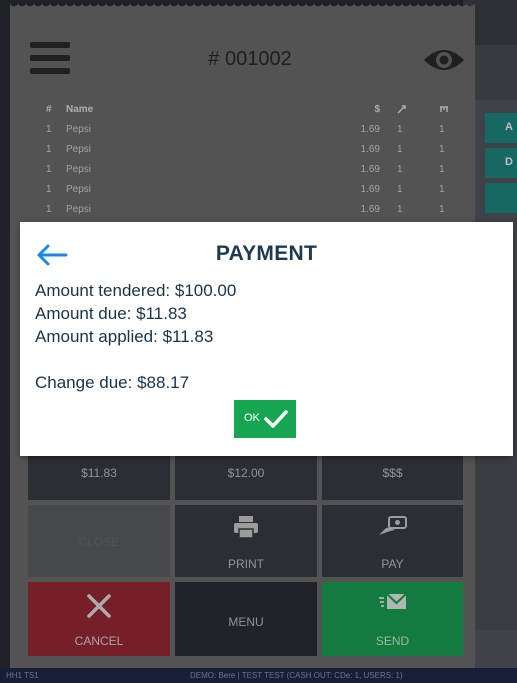 Image resolution: width=517 pixels, height=683 pixels. What do you see at coordinates (276, 419) in the screenshot?
I see `check-icon` at bounding box center [276, 419].